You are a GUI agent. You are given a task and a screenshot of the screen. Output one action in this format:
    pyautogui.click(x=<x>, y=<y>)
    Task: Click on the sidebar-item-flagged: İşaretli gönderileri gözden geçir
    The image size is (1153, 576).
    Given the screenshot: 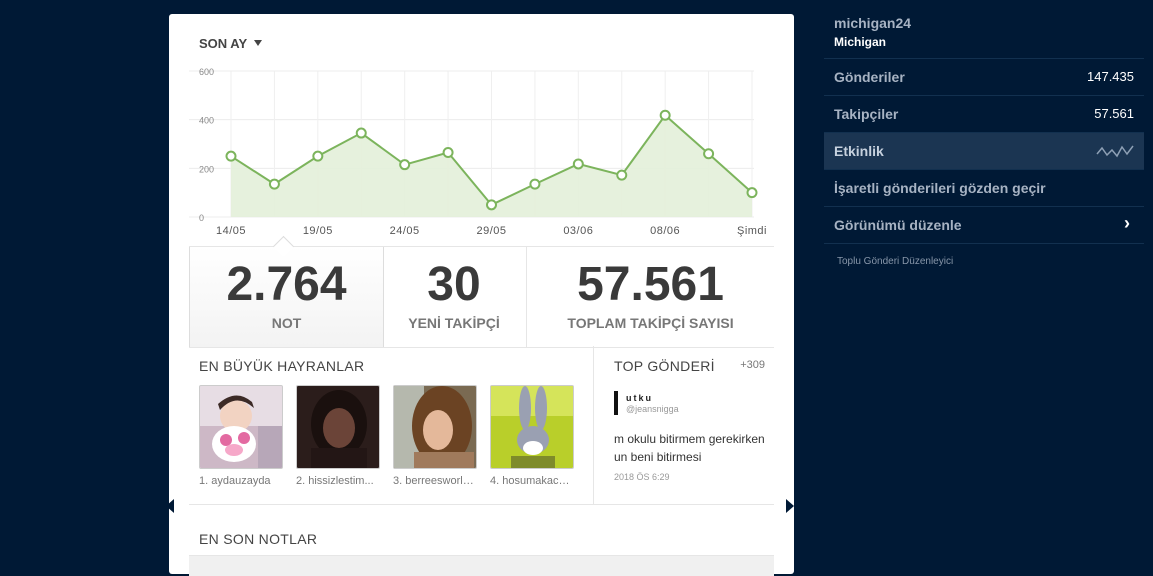 What is the action you would take?
    pyautogui.click(x=984, y=187)
    